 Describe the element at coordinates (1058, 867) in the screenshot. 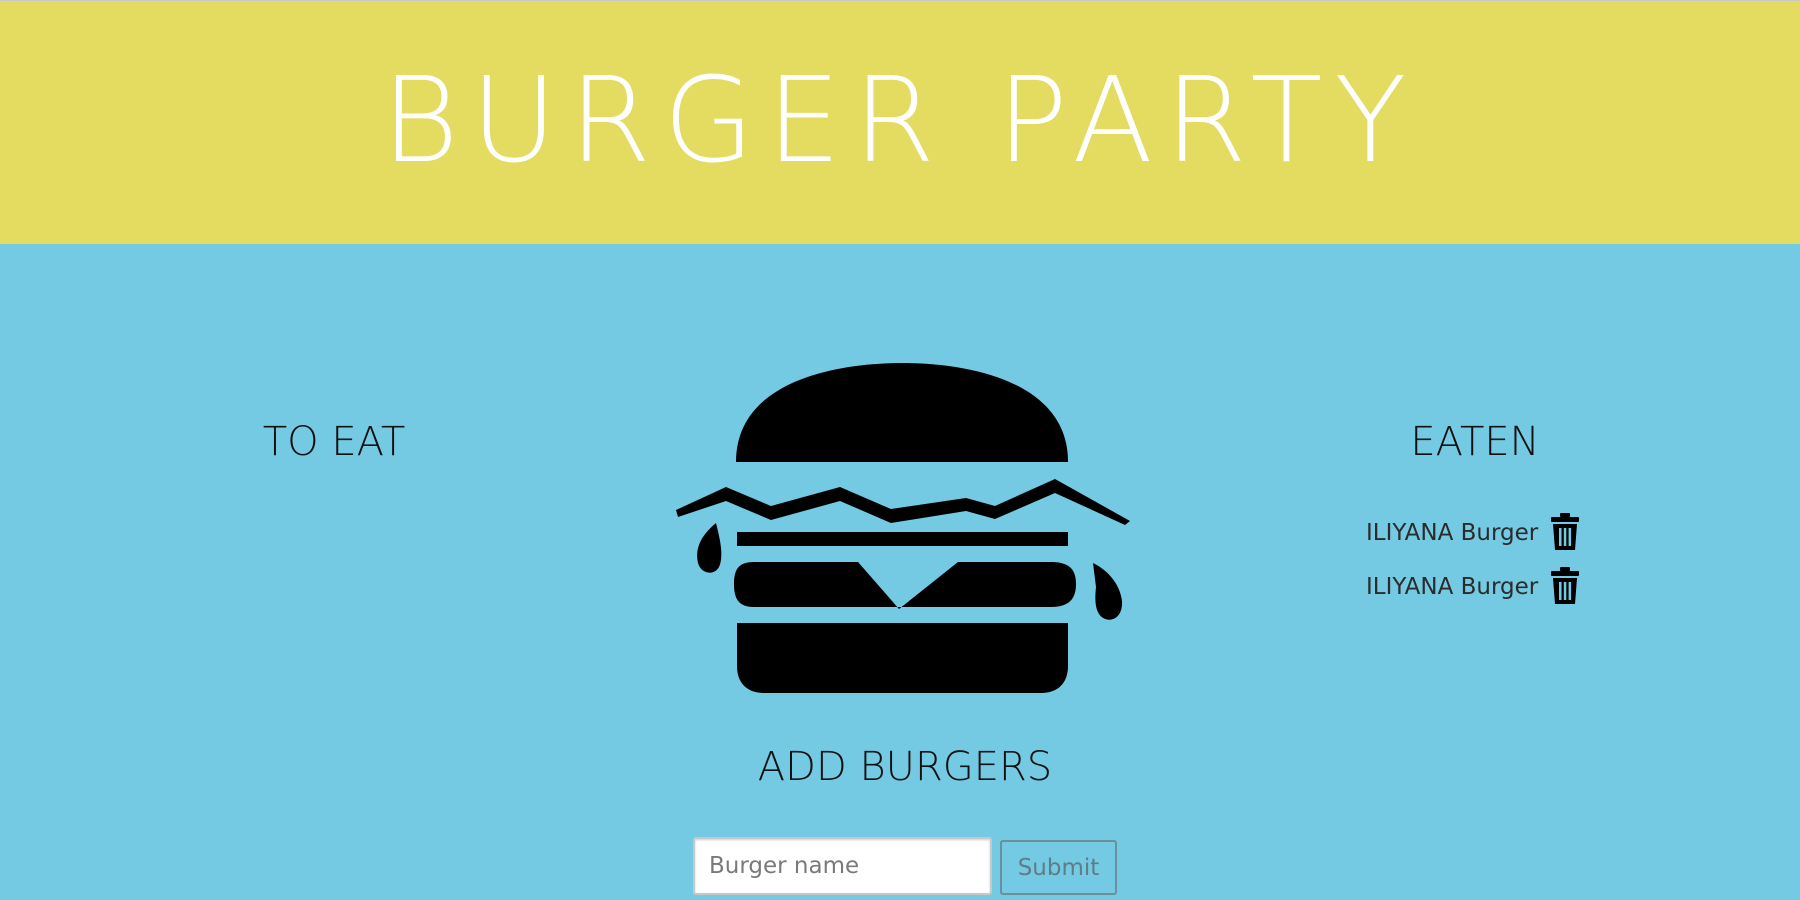

I see `submit-button: Submit` at that location.